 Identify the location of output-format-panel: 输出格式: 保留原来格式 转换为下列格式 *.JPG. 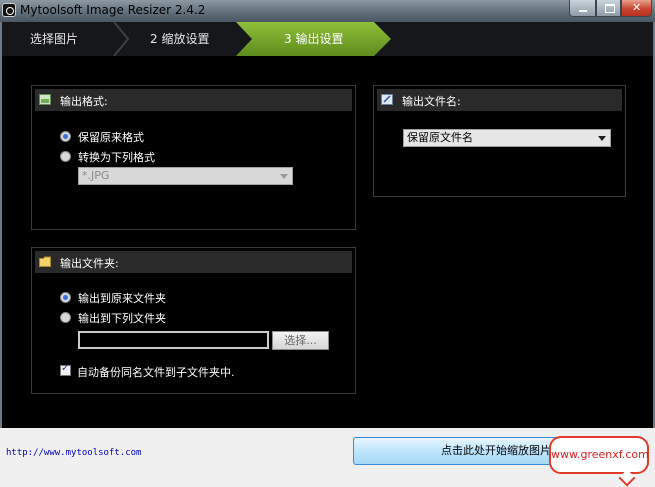
(193, 157).